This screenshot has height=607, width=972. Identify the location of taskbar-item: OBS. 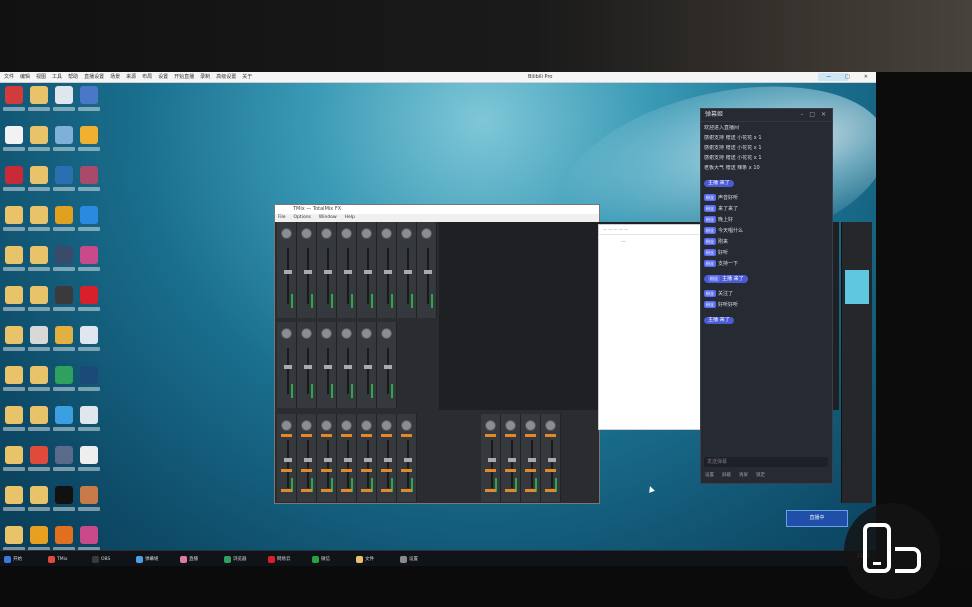
(101, 559).